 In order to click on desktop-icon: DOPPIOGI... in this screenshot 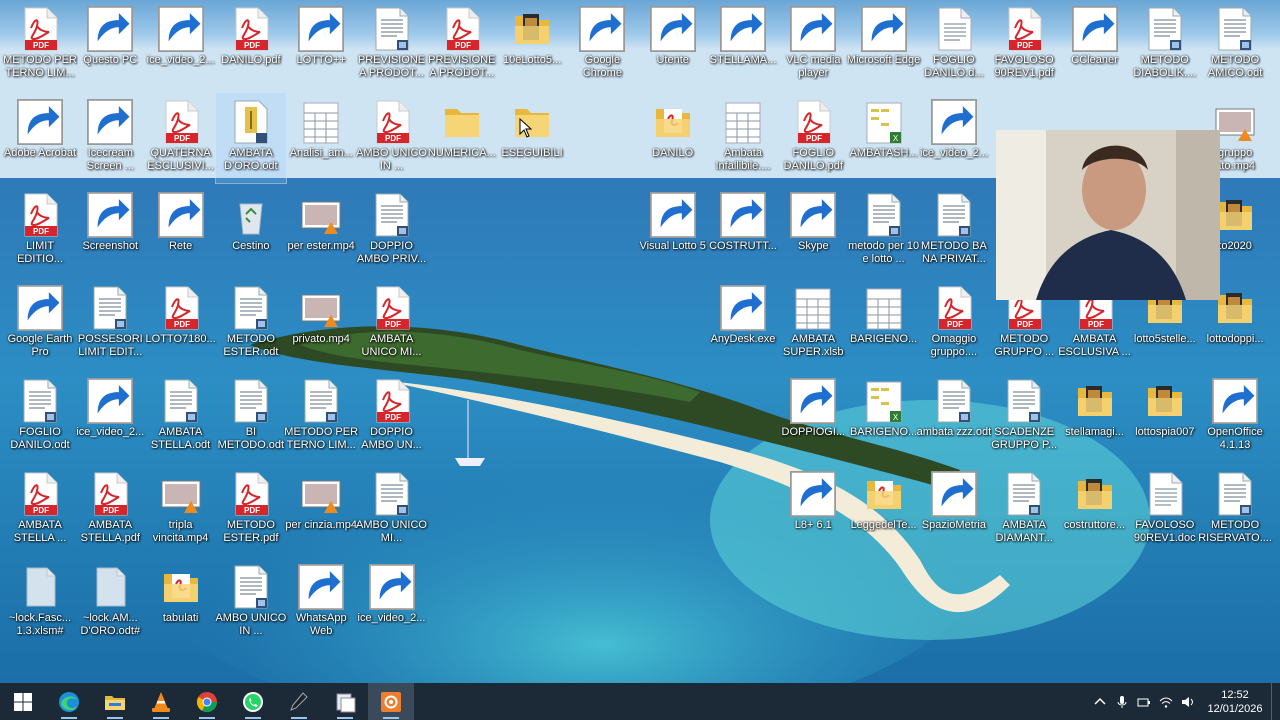, I will do `click(813, 417)`.